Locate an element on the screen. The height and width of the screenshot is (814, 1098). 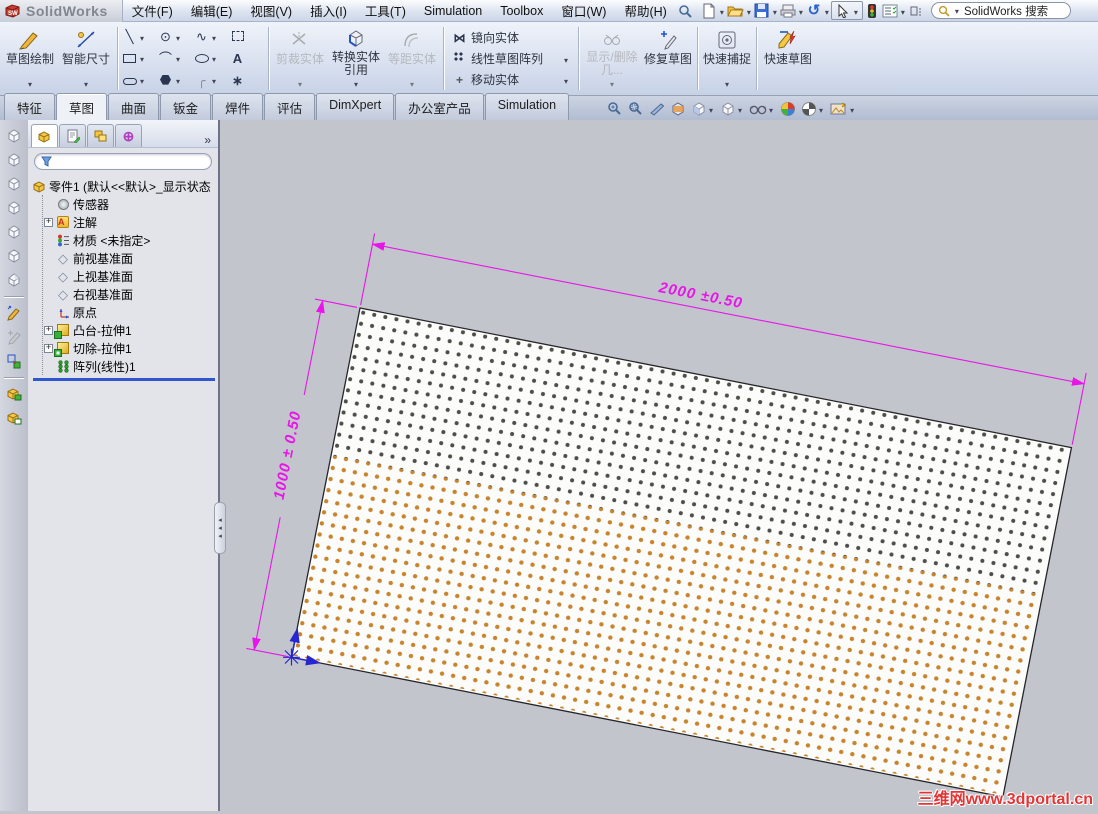
print-icon is located at coordinates (788, 11).